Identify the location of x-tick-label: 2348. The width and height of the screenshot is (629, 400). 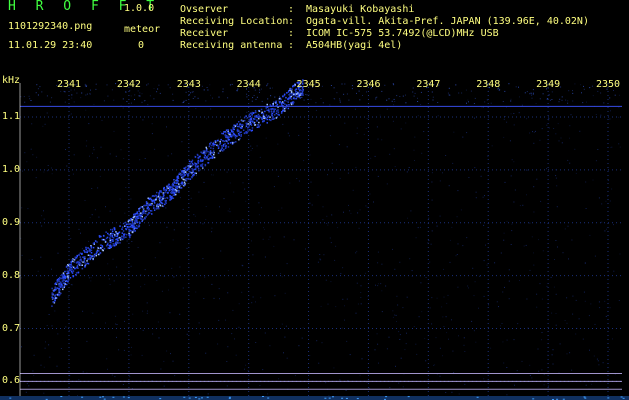
(488, 84).